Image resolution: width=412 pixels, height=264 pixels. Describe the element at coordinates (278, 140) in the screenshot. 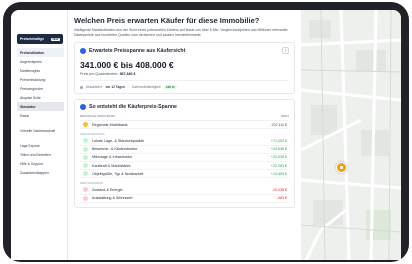

I see `row-value: +71.002 €` at that location.